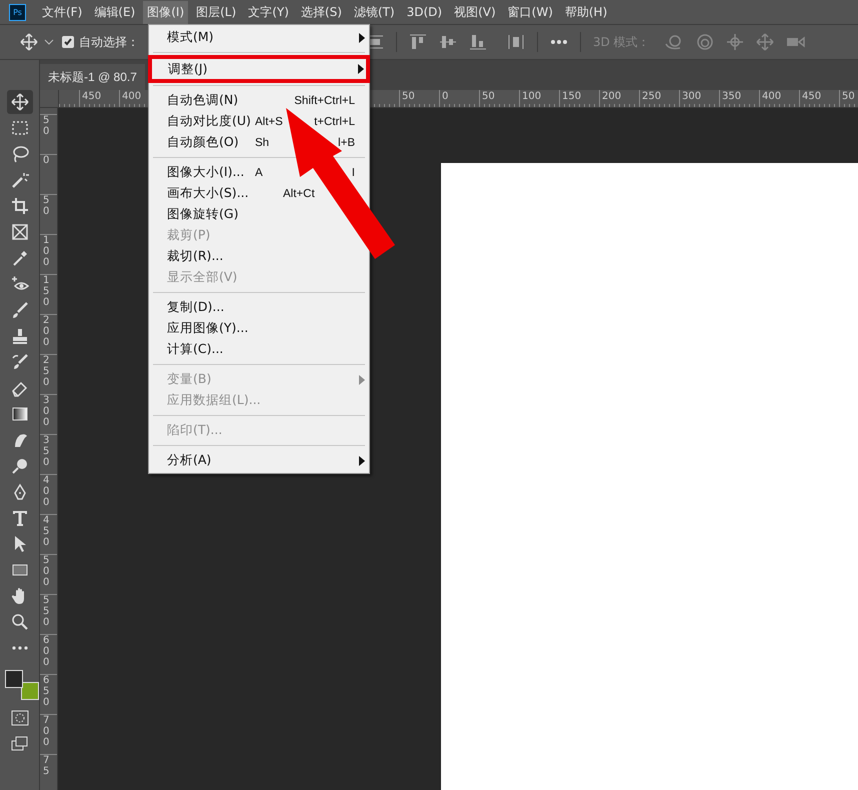 The height and width of the screenshot is (790, 858). I want to click on menu-item: 滤镜(T), so click(374, 12).